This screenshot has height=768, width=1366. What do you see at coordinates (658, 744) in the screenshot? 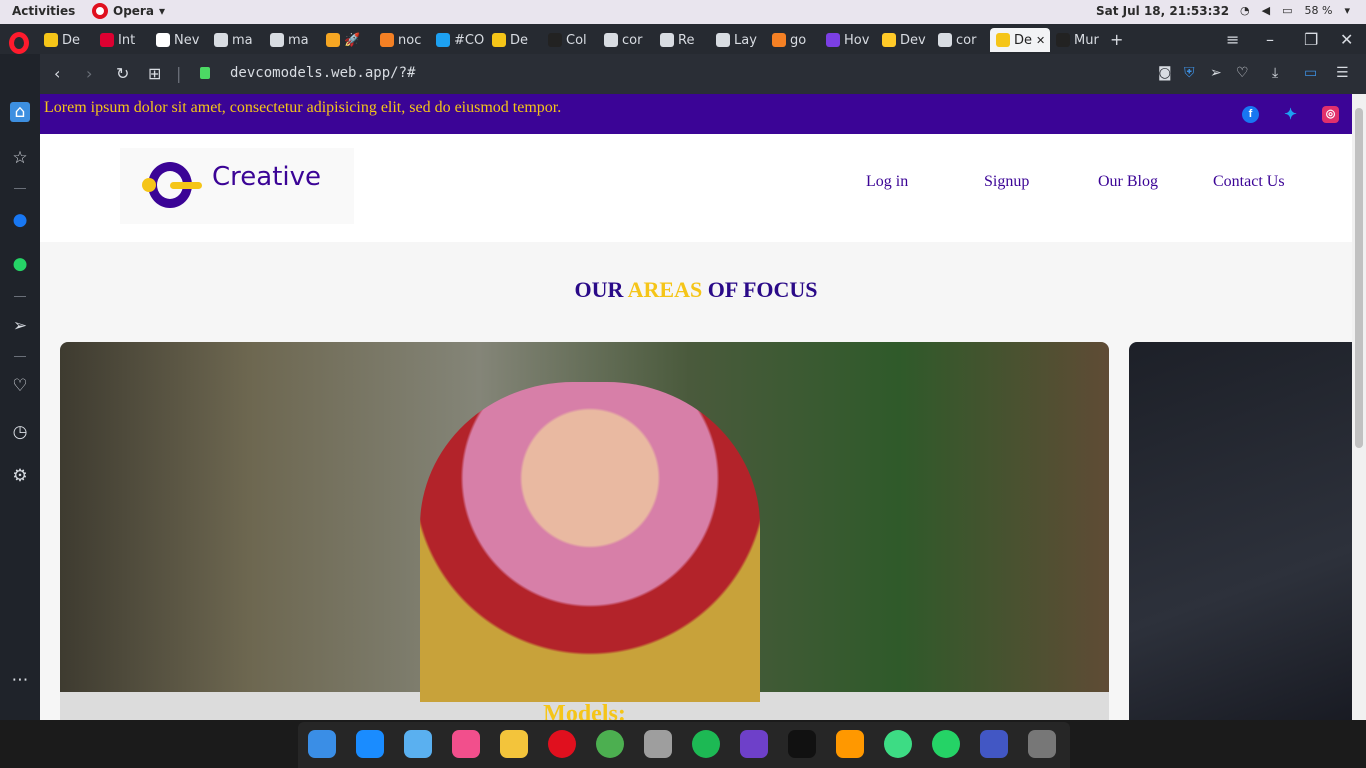
I see `system-prefs-icon` at bounding box center [658, 744].